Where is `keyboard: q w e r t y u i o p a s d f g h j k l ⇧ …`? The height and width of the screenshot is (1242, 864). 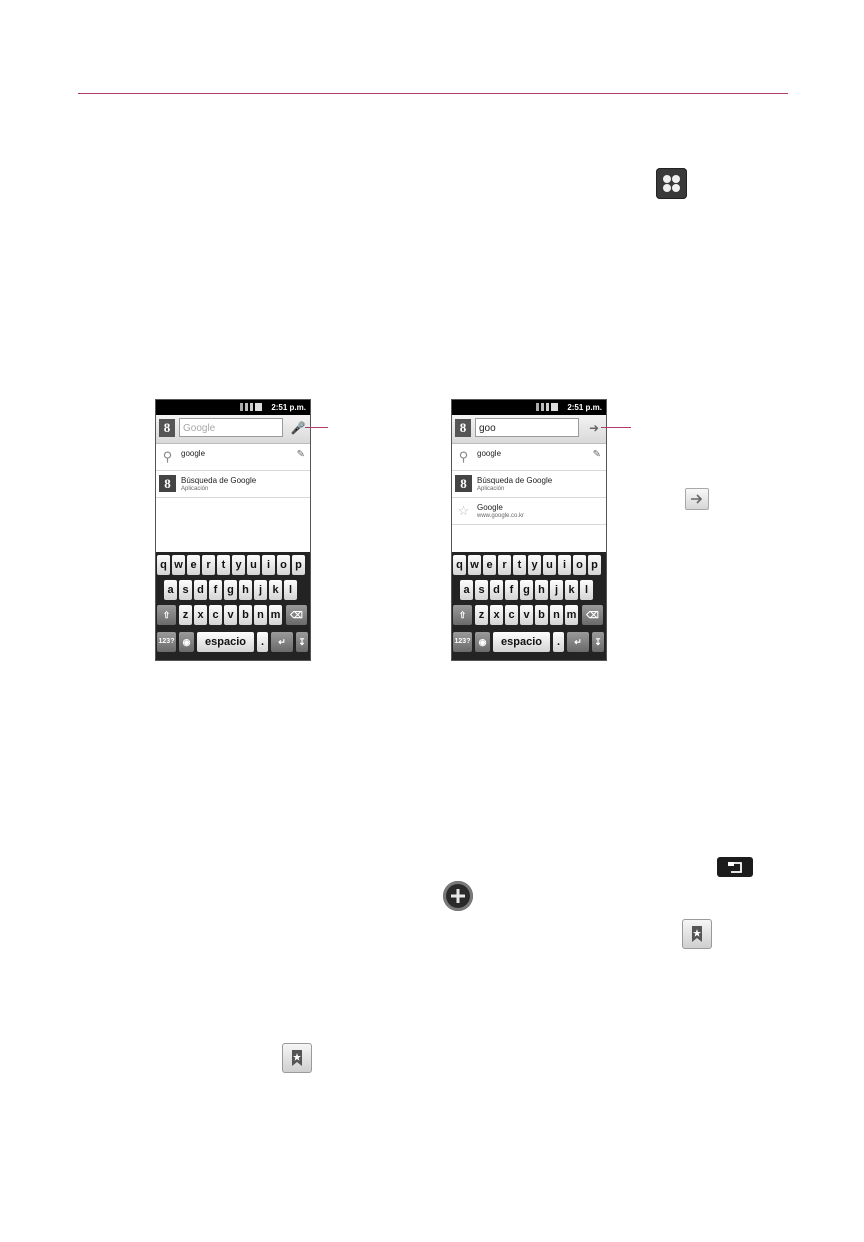
keyboard: q w e r t y u i o p a s d f g h j k l ⇧ … is located at coordinates (529, 606).